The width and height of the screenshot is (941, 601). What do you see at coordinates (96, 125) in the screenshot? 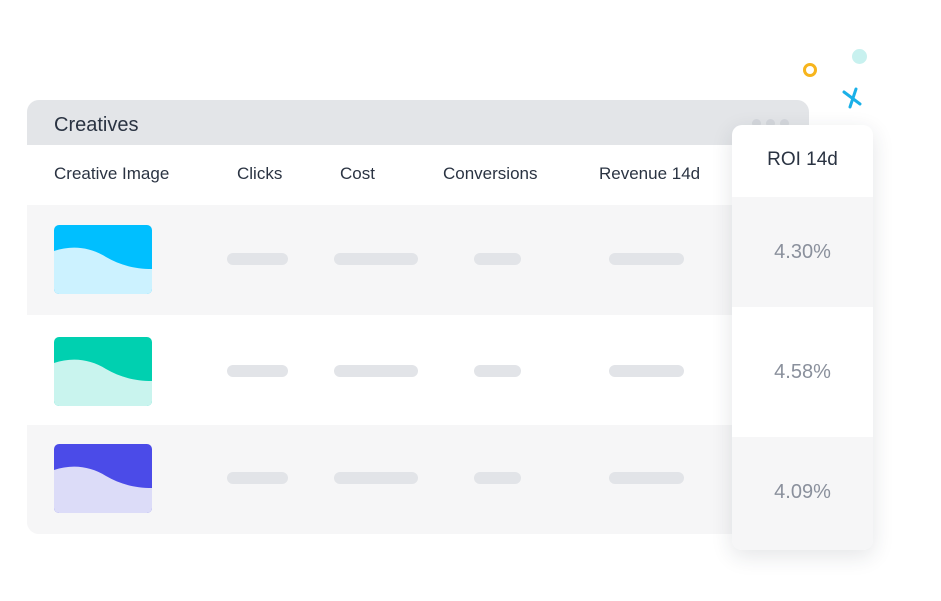
I see `card-title: Creatives` at bounding box center [96, 125].